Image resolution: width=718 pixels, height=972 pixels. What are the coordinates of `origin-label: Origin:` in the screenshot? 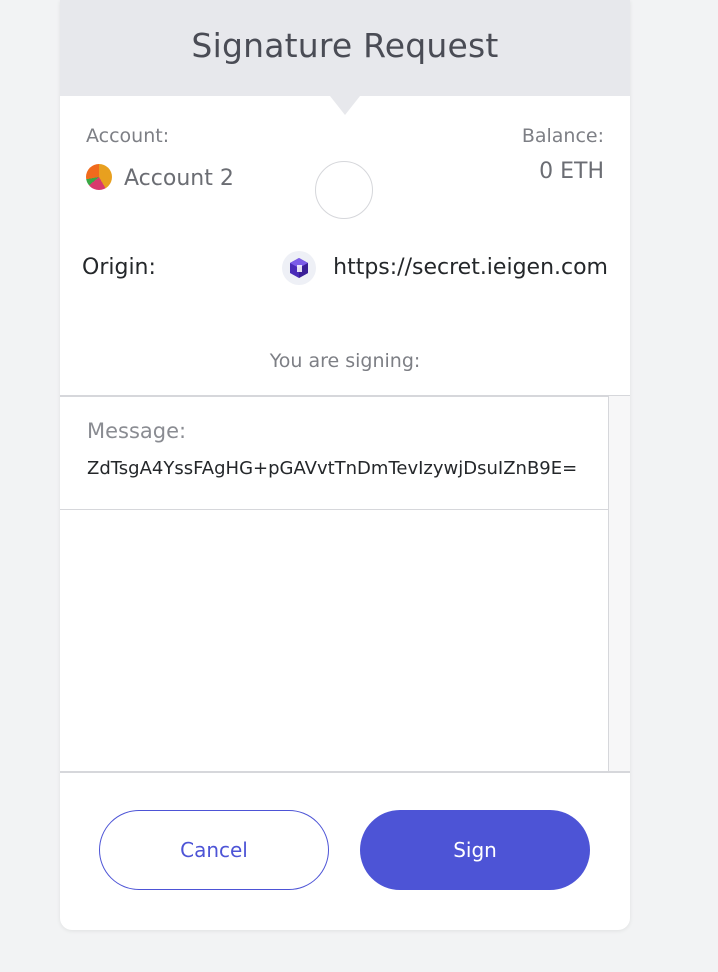 It's located at (119, 267).